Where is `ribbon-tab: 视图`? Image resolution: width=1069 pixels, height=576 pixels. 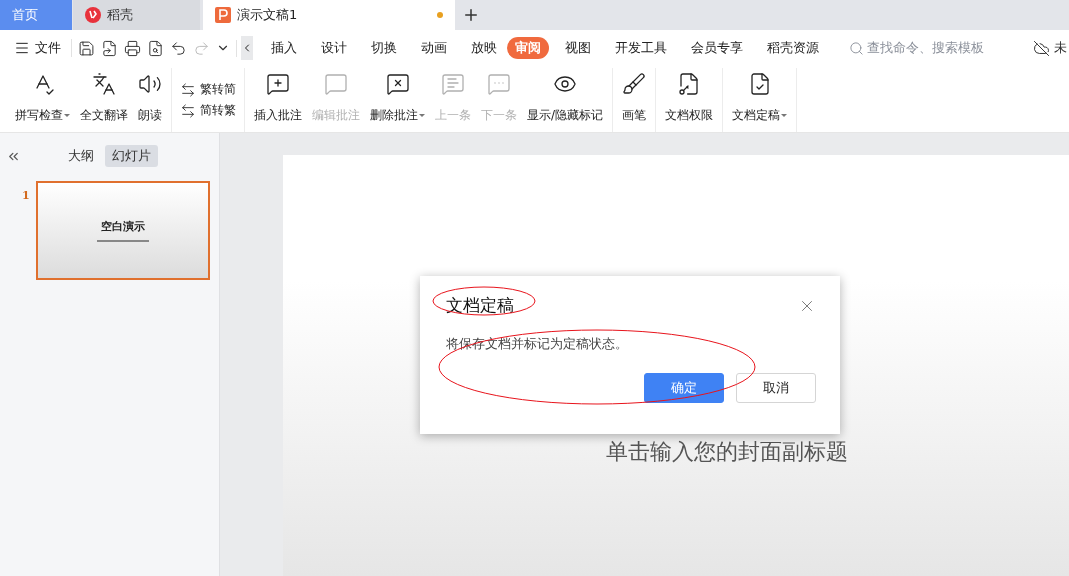 ribbon-tab: 视图 is located at coordinates (578, 48).